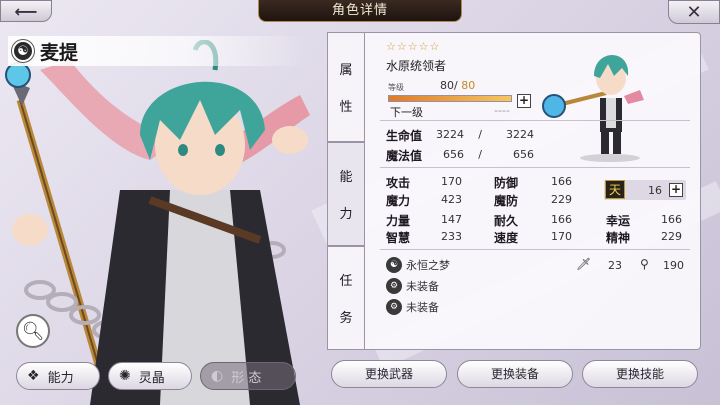  I want to click on form-tab-button: ◐ 形 态, so click(248, 376).